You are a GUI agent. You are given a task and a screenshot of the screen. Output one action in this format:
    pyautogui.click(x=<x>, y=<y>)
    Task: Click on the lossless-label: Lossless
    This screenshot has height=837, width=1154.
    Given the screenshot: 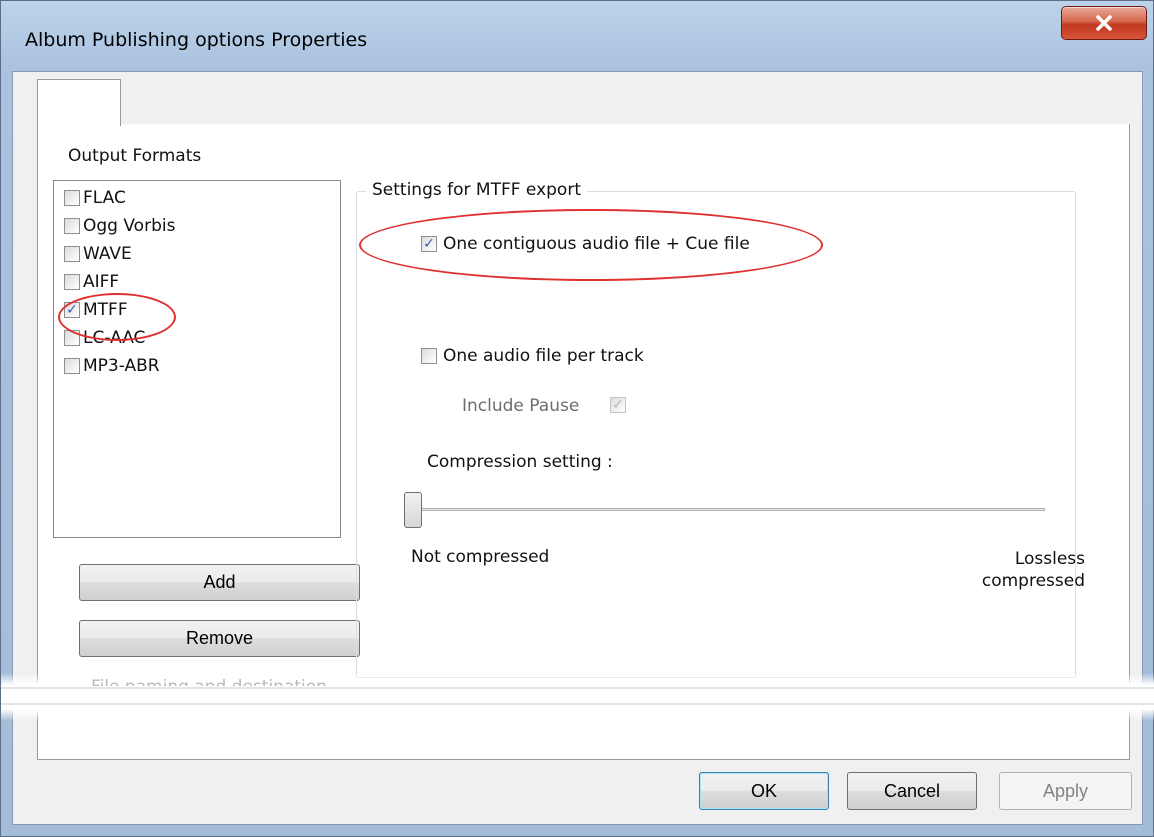 What is the action you would take?
    pyautogui.click(x=1049, y=559)
    